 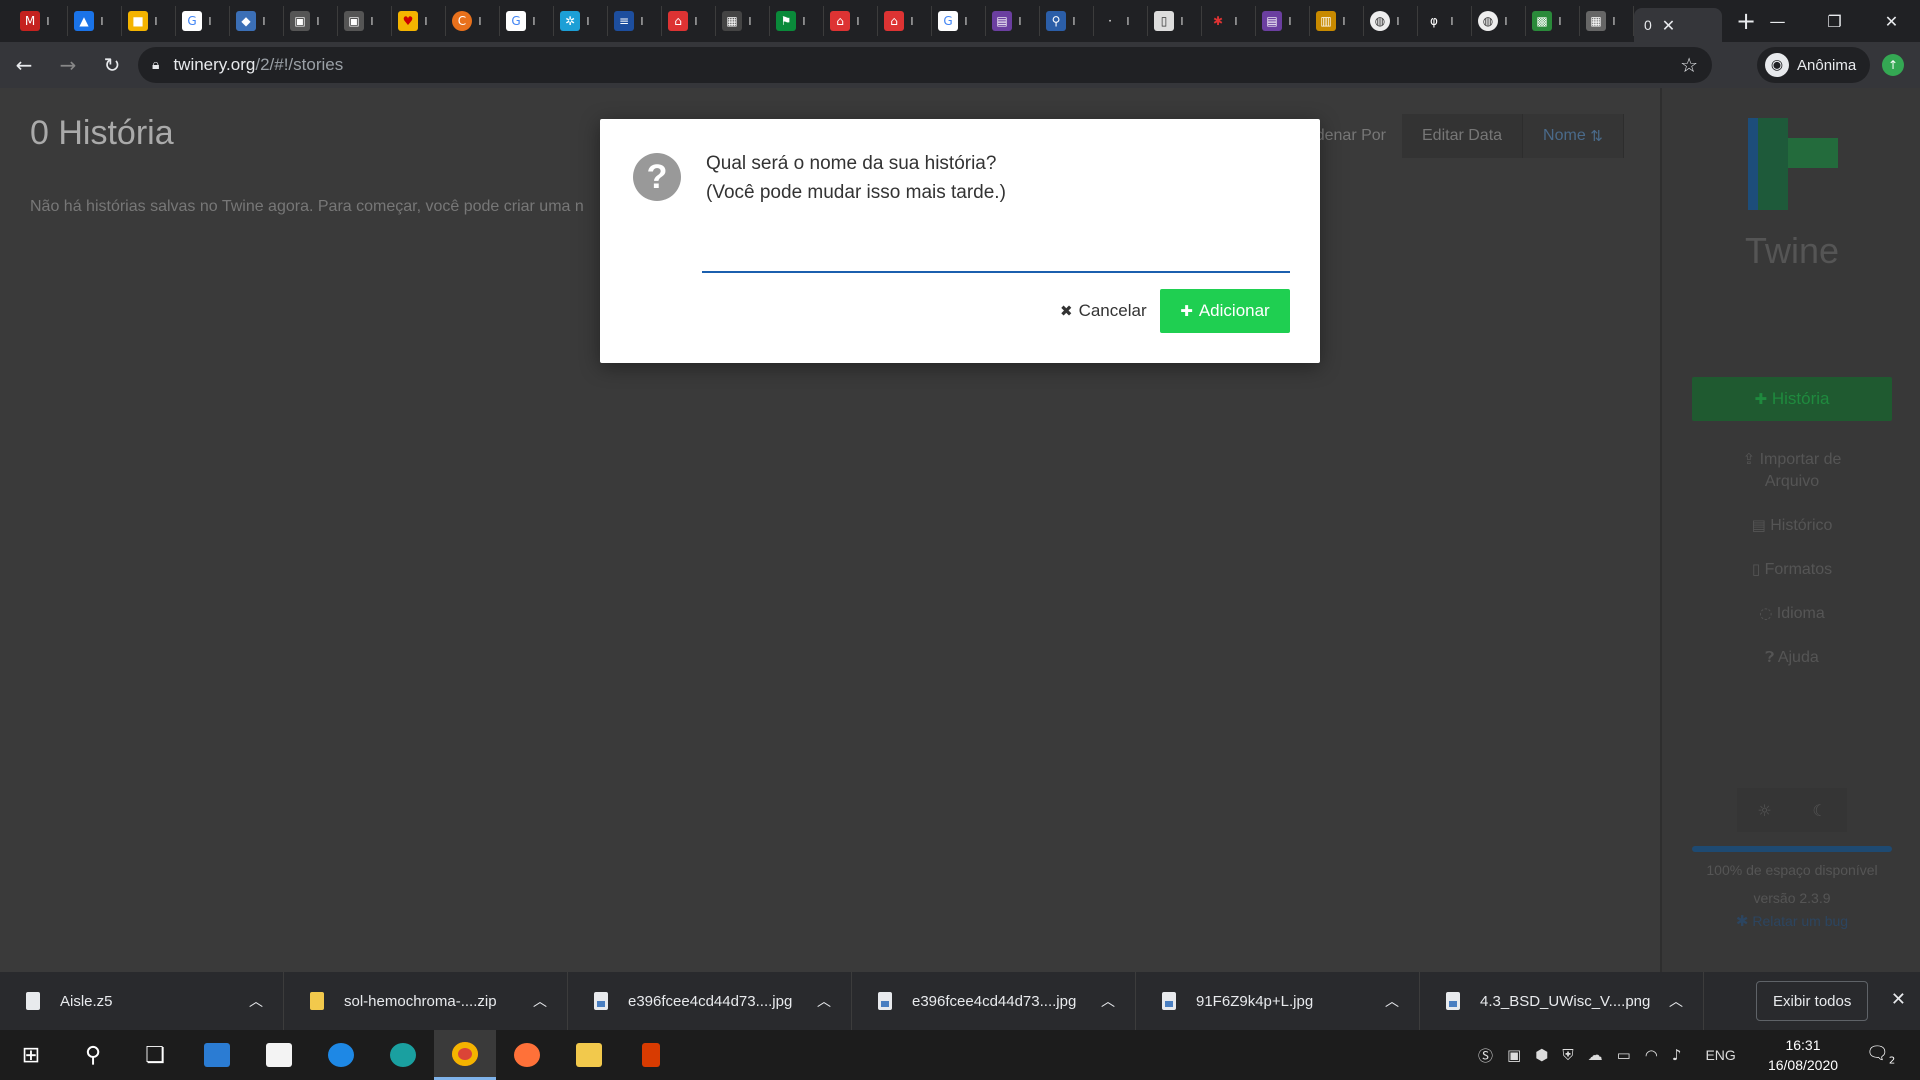 I want to click on add-button: ✚ Adicionar, so click(x=1225, y=311).